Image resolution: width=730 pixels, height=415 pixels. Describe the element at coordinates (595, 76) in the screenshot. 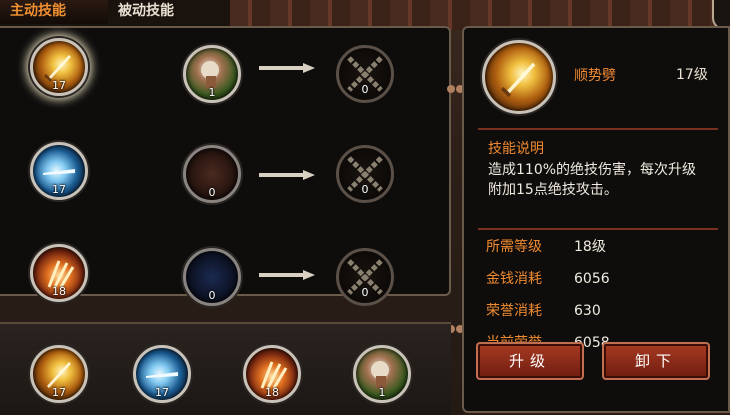

I see `skill-name: 顺势劈` at that location.